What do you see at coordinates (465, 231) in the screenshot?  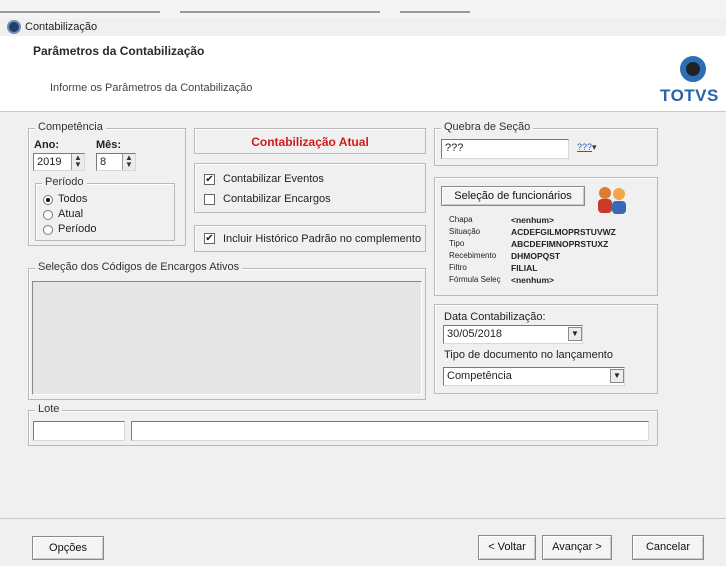 I see `funcionarios-row-label: Situação` at bounding box center [465, 231].